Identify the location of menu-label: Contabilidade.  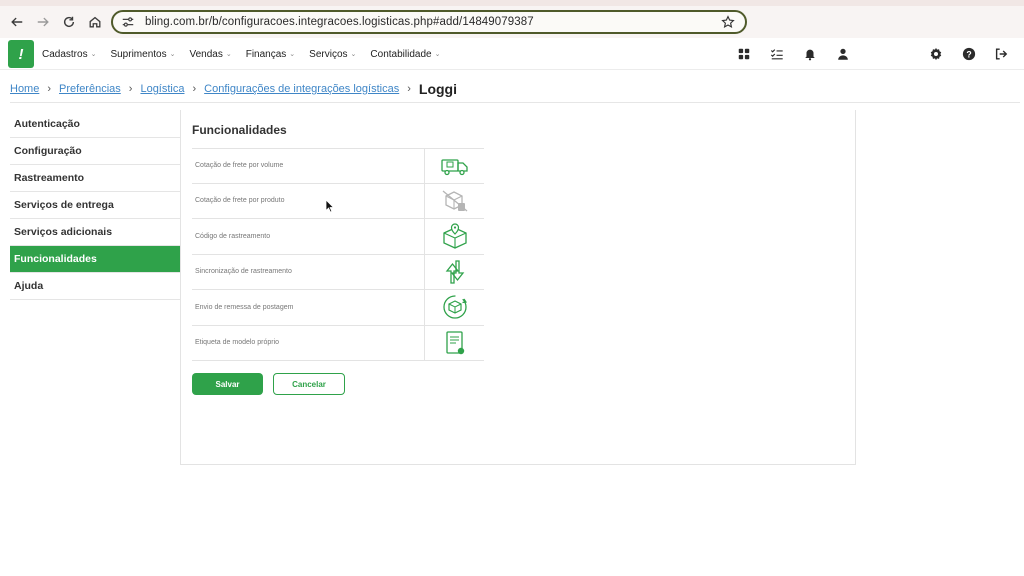
(401, 54).